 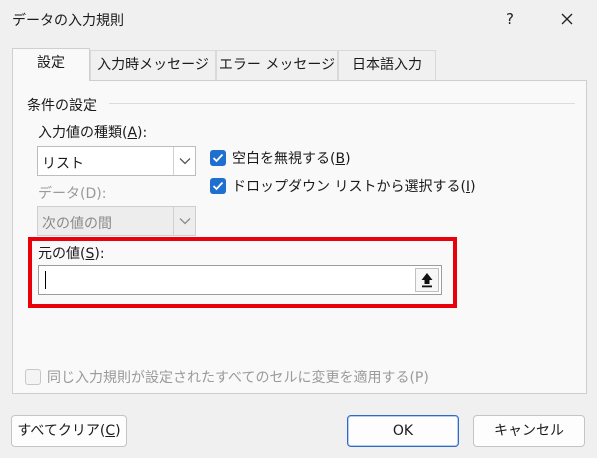 I want to click on allow-dropdown: リスト, so click(x=116, y=161).